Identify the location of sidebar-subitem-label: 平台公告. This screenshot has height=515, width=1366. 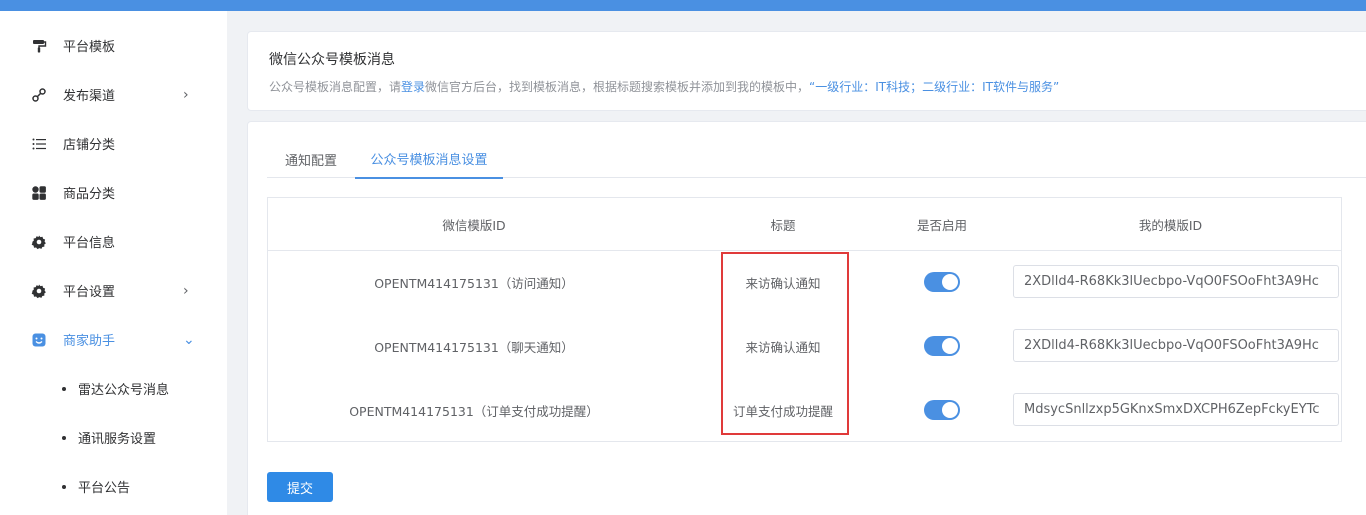
(104, 488).